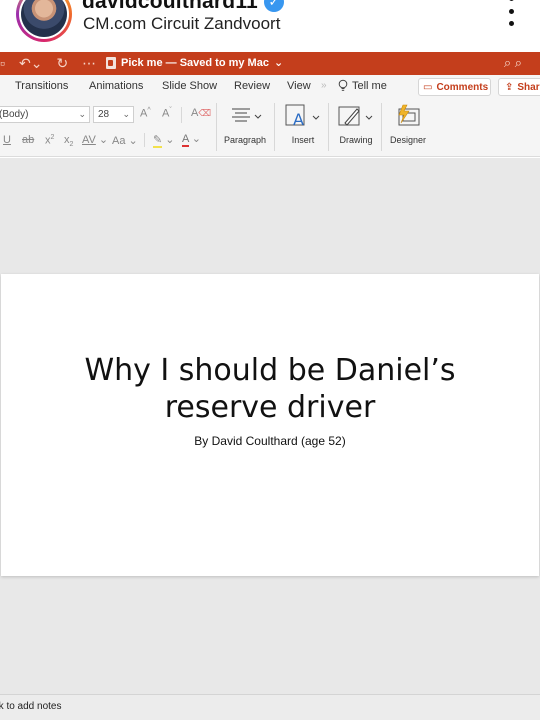 This screenshot has height=720, width=540. I want to click on undo-icon: ↶⌄, so click(30, 63).